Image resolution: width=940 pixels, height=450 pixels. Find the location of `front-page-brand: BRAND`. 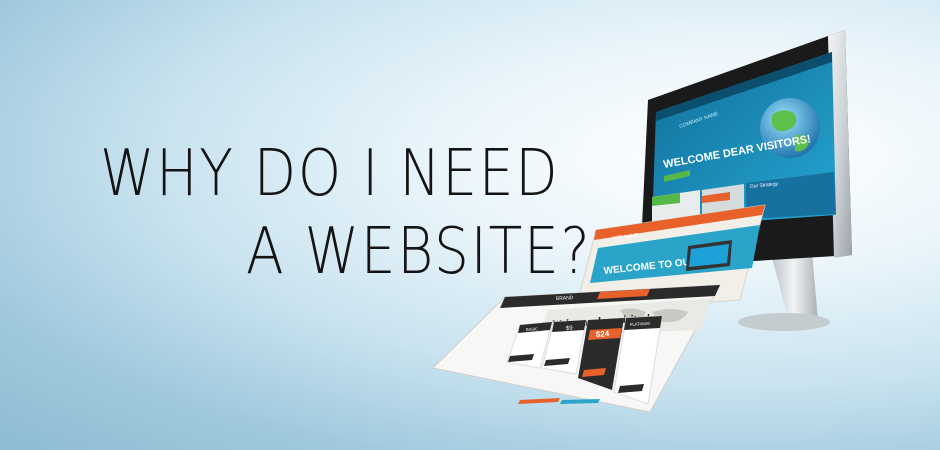

front-page-brand: BRAND is located at coordinates (565, 298).